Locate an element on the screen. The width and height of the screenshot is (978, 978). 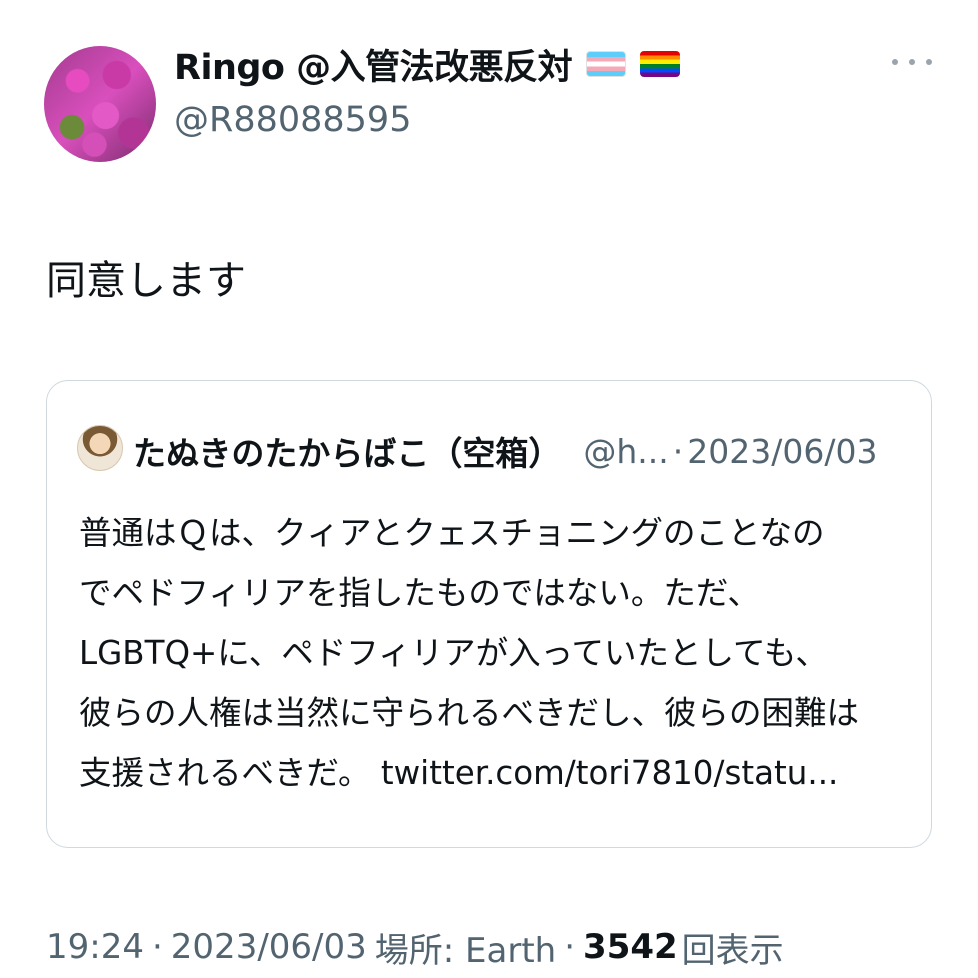
author-avatar is located at coordinates (100, 104).